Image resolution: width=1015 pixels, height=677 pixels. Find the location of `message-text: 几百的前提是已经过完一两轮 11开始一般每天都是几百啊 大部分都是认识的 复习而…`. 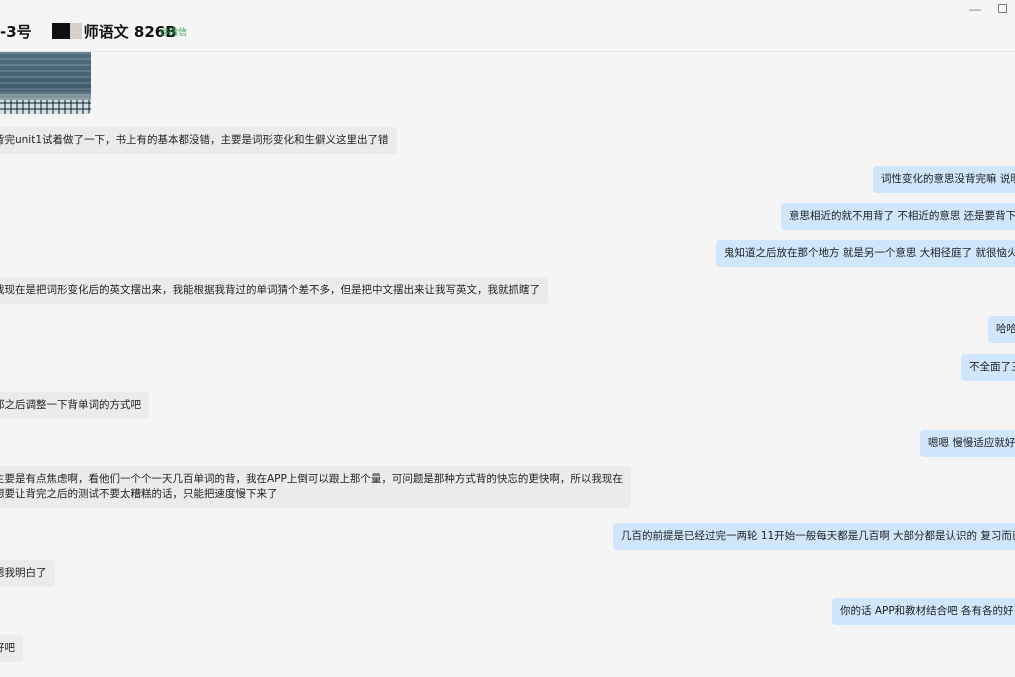

message-text: 几百的前提是已经过完一两轮 11开始一般每天都是几百啊 大部分都是认识的 复习而… is located at coordinates (818, 536).